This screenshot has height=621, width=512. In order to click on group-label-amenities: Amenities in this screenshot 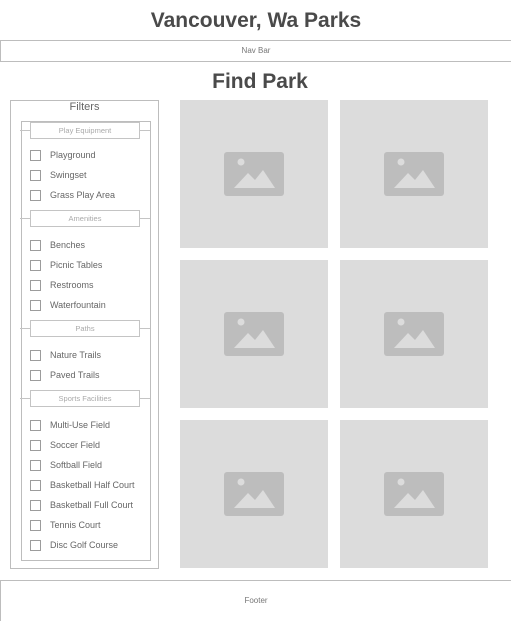, I will do `click(85, 218)`.